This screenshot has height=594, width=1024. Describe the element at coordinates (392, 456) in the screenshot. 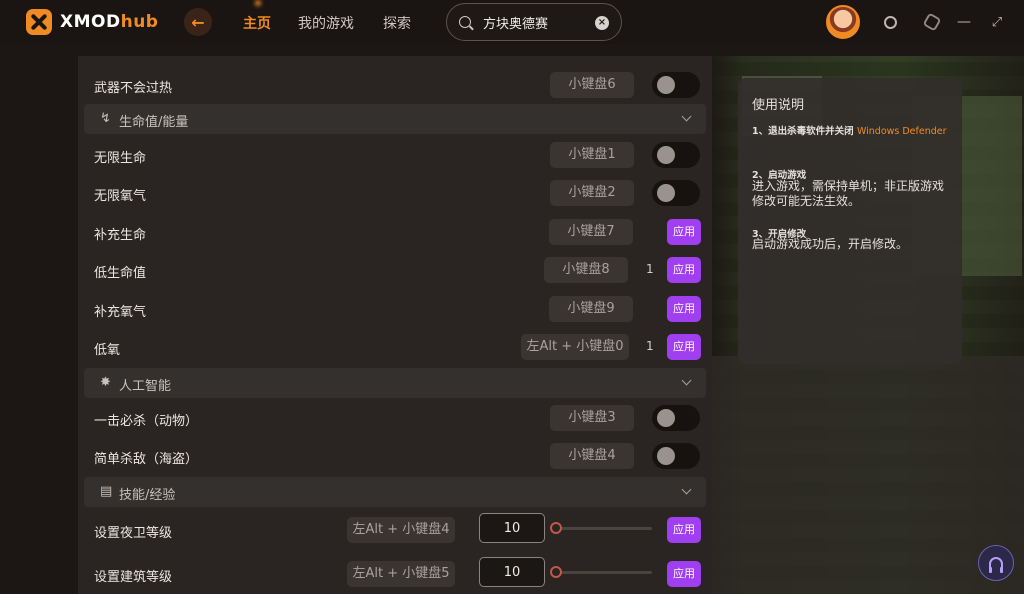

I see `cheat-row: 简单杀敌（海盗） 小键盘4` at that location.